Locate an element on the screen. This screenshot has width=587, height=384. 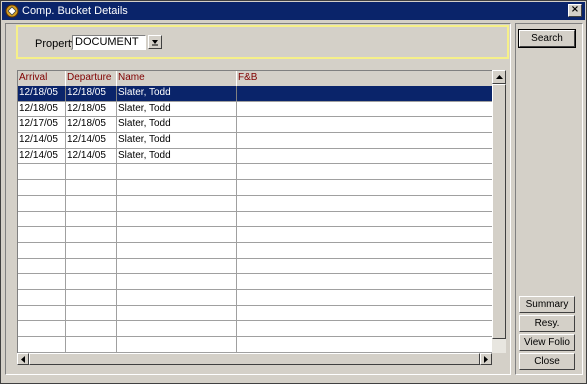
right-arrow-icon is located at coordinates (486, 359).